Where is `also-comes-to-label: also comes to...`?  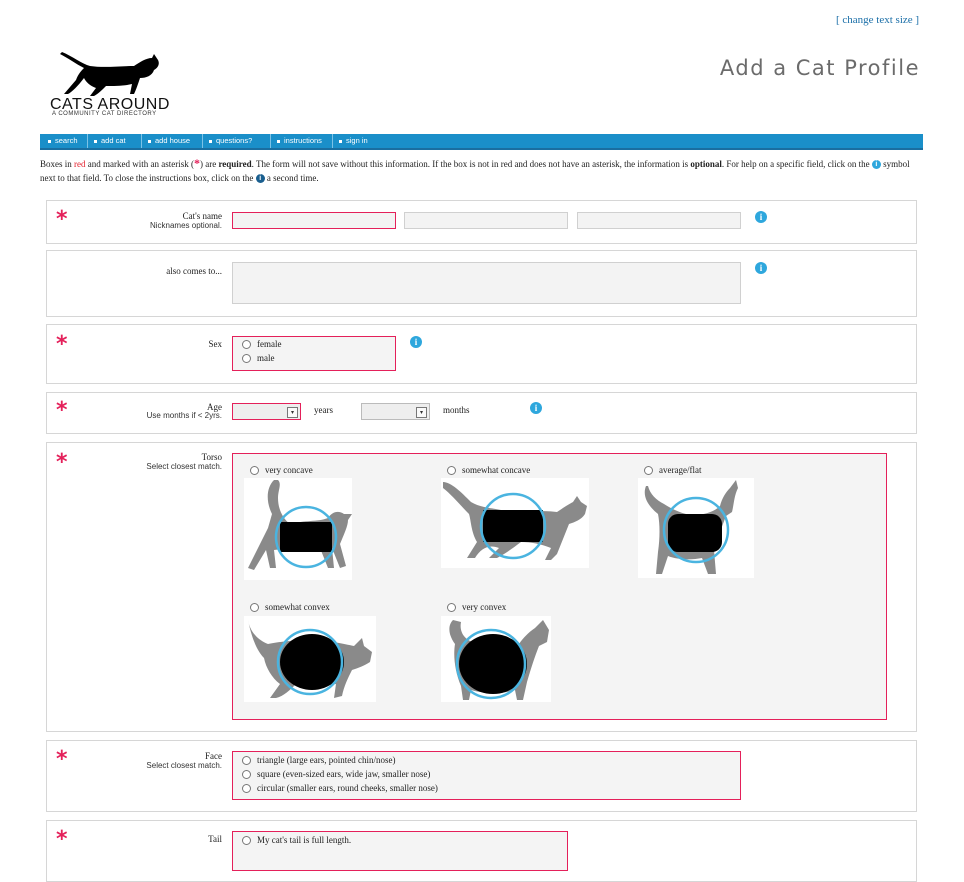
also-comes-to-label: also comes to... is located at coordinates (194, 271).